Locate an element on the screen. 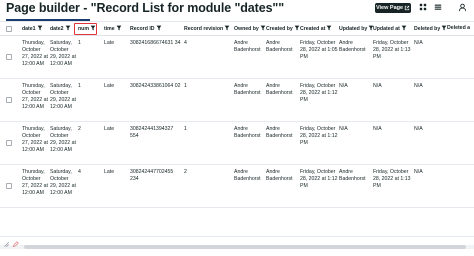 This screenshot has width=474, height=256. column-header-label: Deleted by is located at coordinates (427, 29).